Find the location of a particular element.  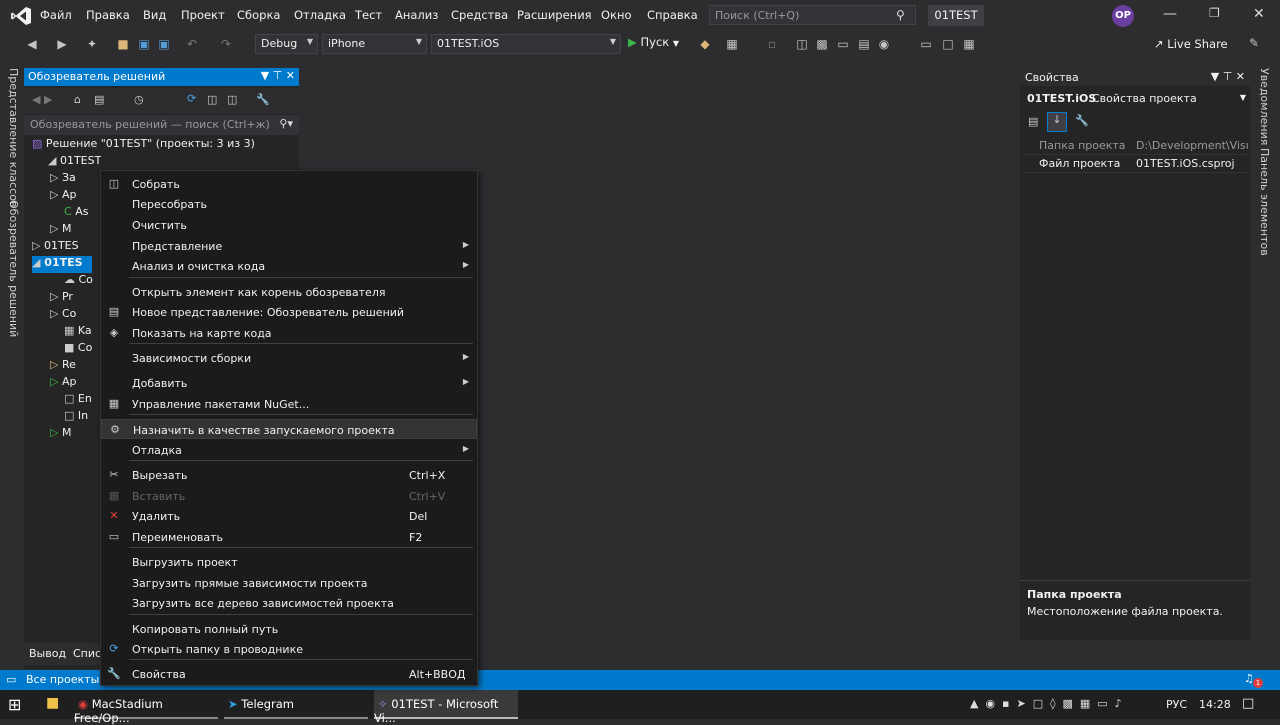

context-menu-item: Пересобрать is located at coordinates (289, 204).